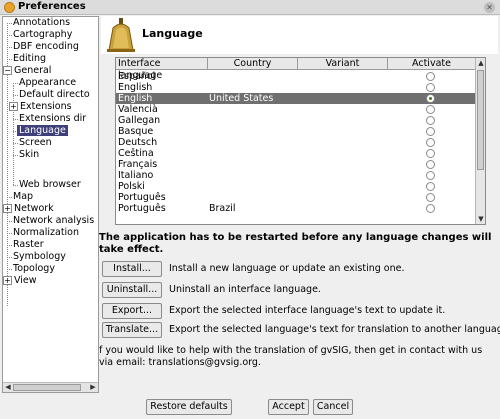 The image size is (500, 419). I want to click on cancel-button: Cancel, so click(333, 407).